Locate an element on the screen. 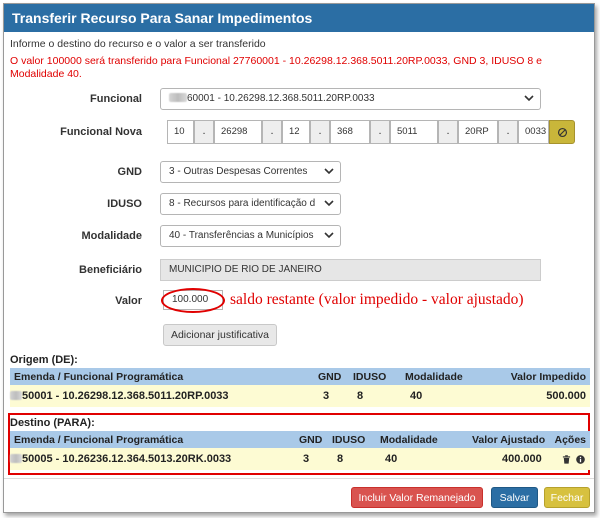 This screenshot has width=600, height=518. gnd-select: 3 - Outras Despesas Correntes is located at coordinates (250, 172).